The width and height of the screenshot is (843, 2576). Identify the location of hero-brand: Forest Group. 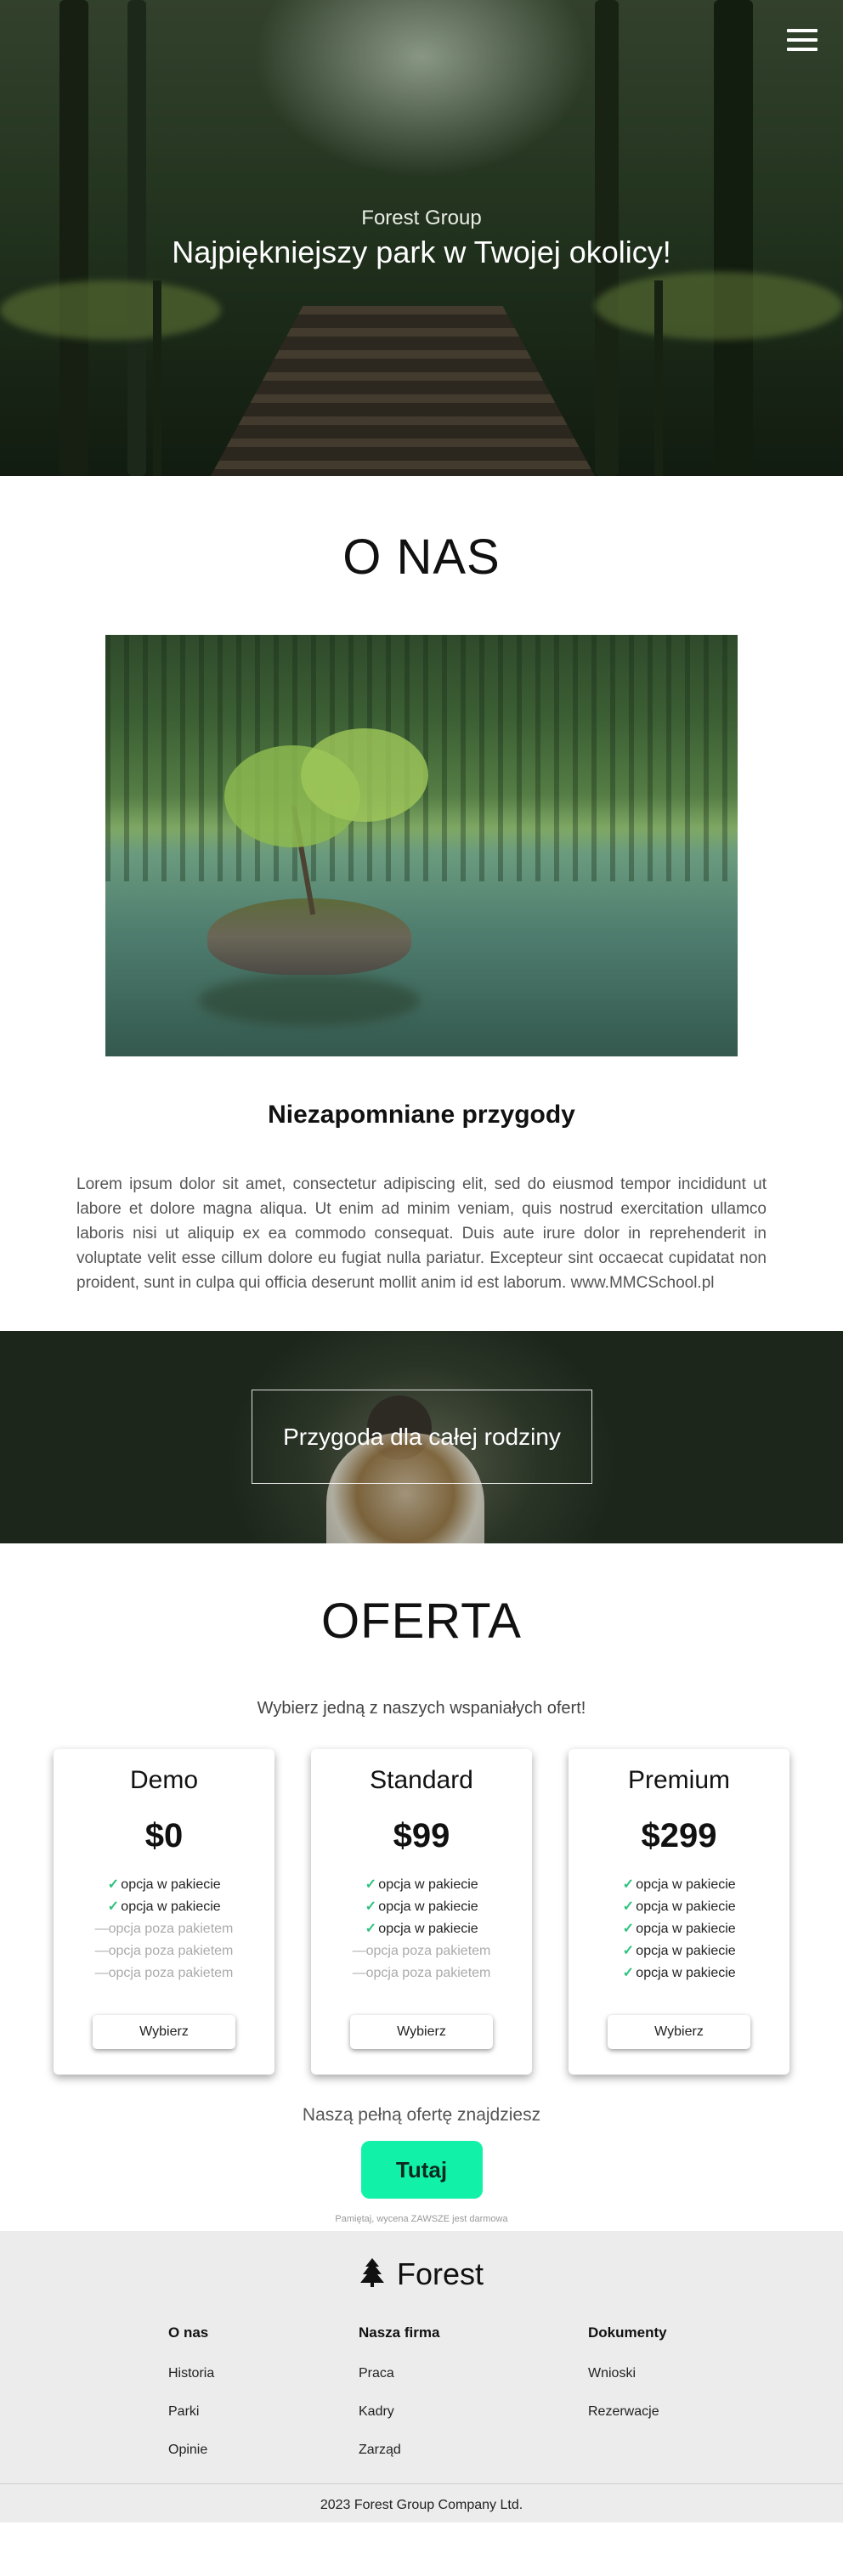
(421, 218).